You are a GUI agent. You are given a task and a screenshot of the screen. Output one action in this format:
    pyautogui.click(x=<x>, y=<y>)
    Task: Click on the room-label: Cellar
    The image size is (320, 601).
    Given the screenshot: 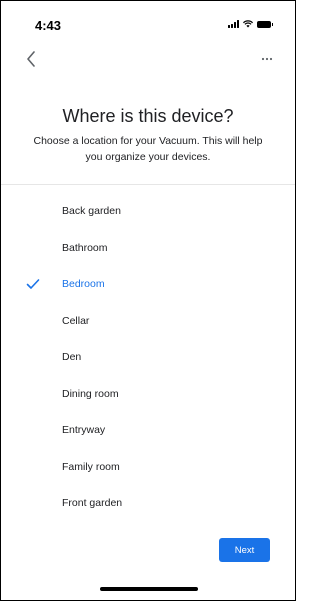 What is the action you would take?
    pyautogui.click(x=76, y=320)
    